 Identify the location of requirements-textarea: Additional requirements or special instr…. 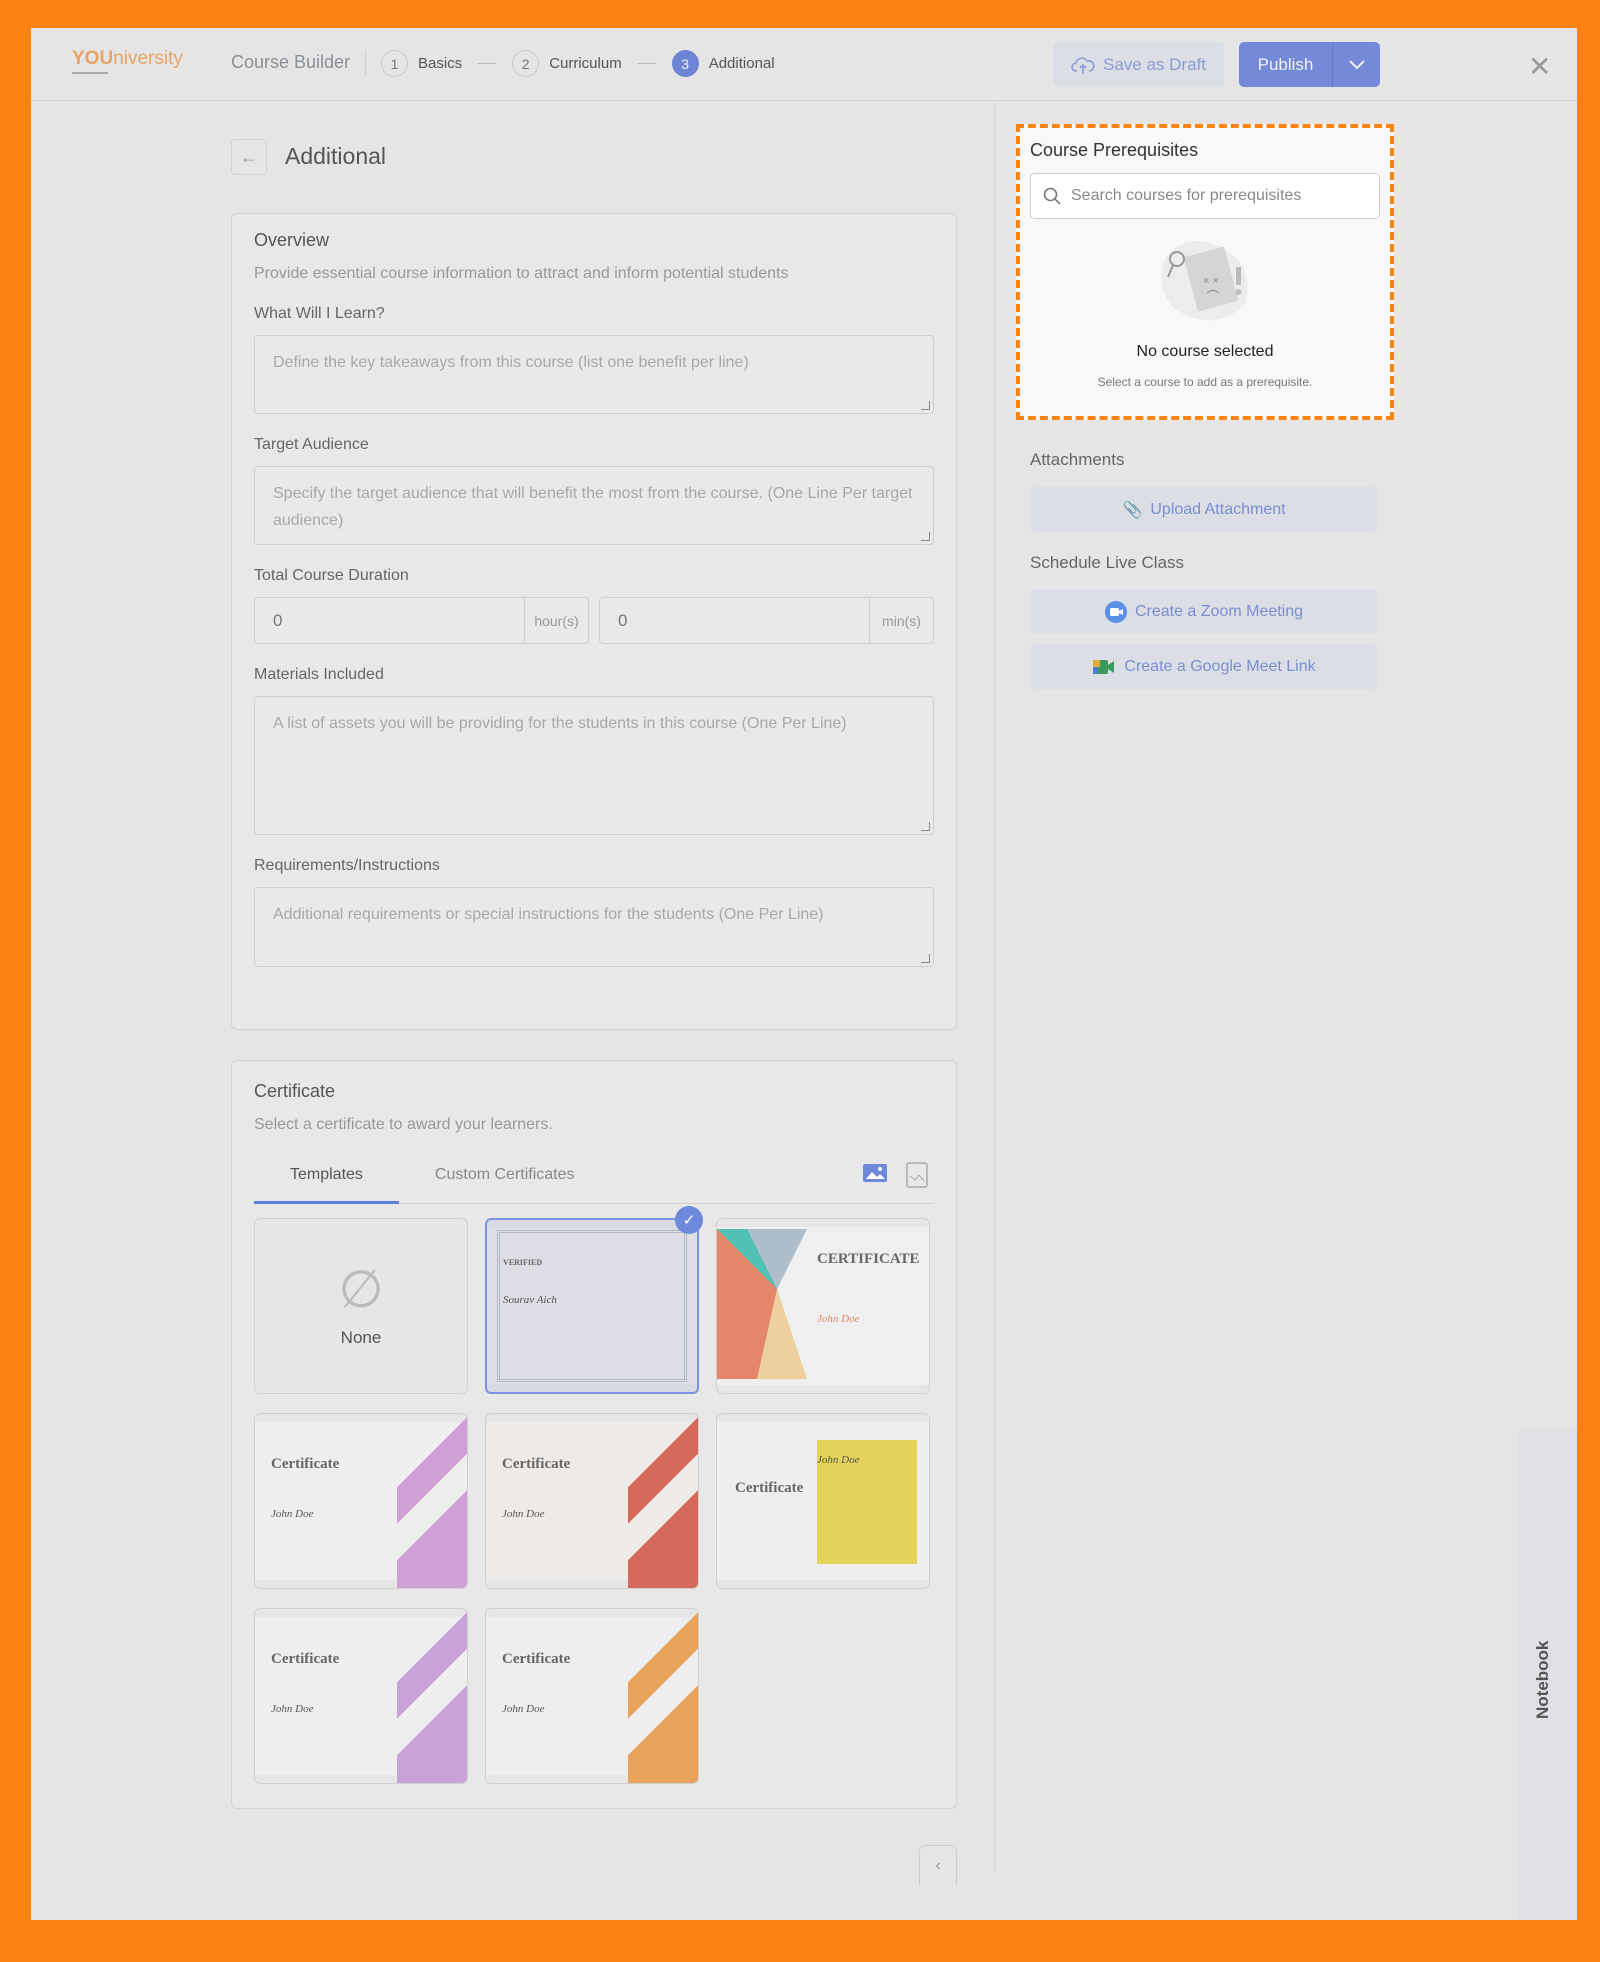
(594, 927).